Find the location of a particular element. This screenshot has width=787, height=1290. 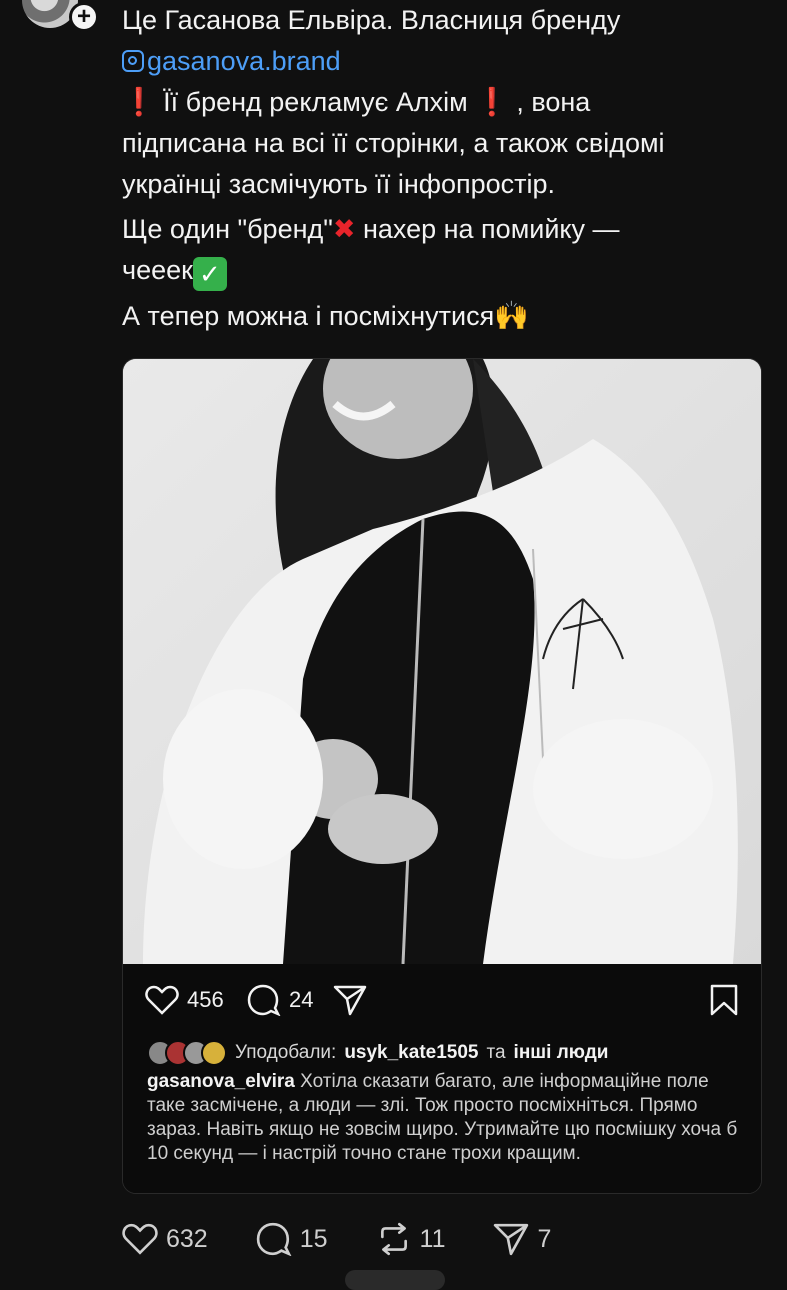

post-line-8: А тепер можна і посміхнутися🙌 is located at coordinates (447, 316).